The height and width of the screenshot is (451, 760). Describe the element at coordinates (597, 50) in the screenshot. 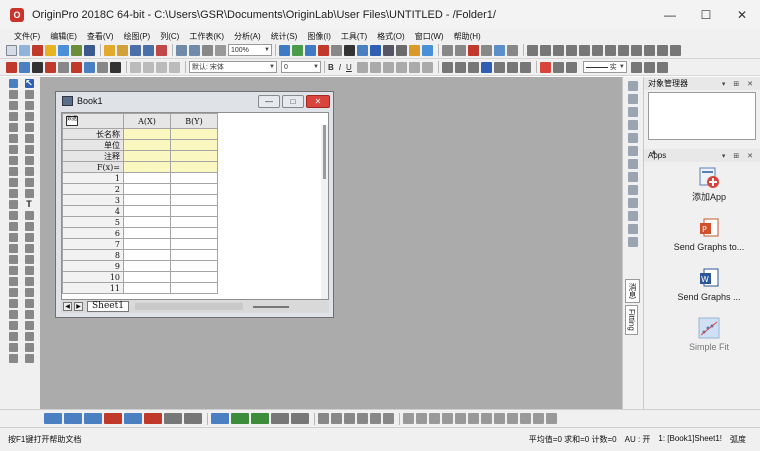

I see `date-time-icon` at that location.